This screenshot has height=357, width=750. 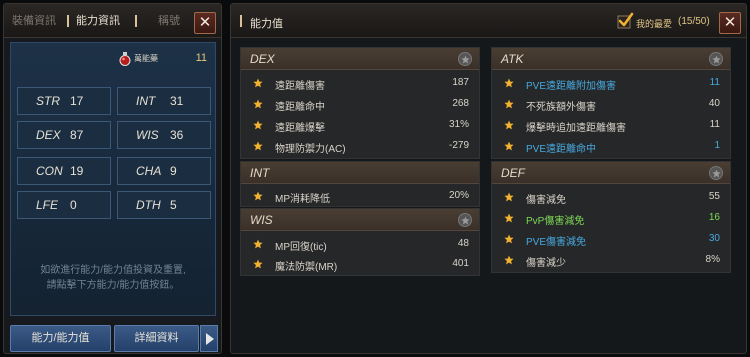 What do you see at coordinates (458, 145) in the screenshot?
I see `stat-value: -279` at bounding box center [458, 145].